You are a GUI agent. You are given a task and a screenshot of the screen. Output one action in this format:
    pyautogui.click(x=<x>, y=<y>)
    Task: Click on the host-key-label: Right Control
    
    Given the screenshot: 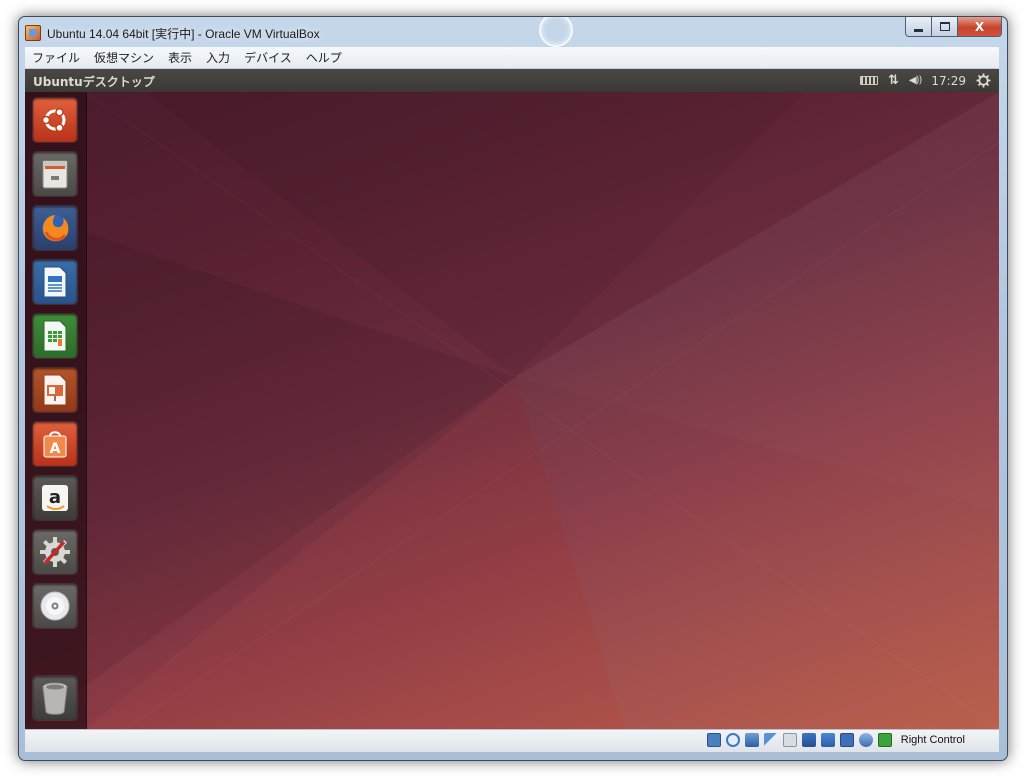 What is the action you would take?
    pyautogui.click(x=933, y=740)
    